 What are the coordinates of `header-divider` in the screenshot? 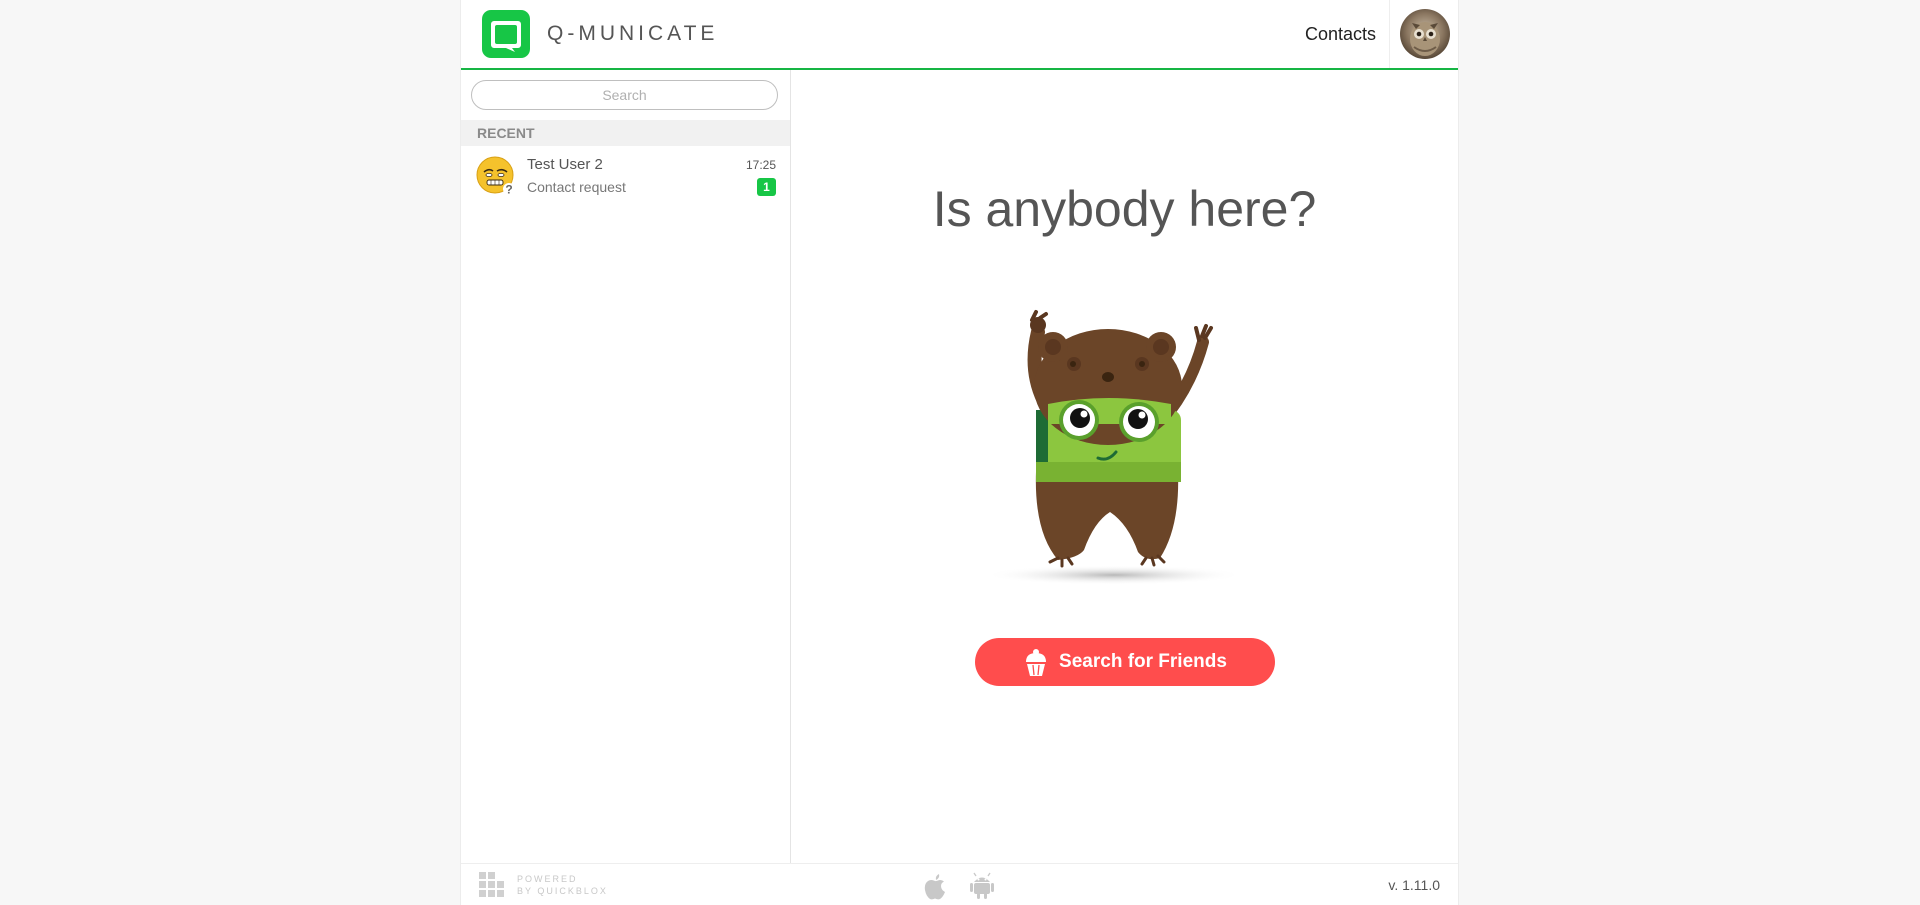 It's located at (1389, 34).